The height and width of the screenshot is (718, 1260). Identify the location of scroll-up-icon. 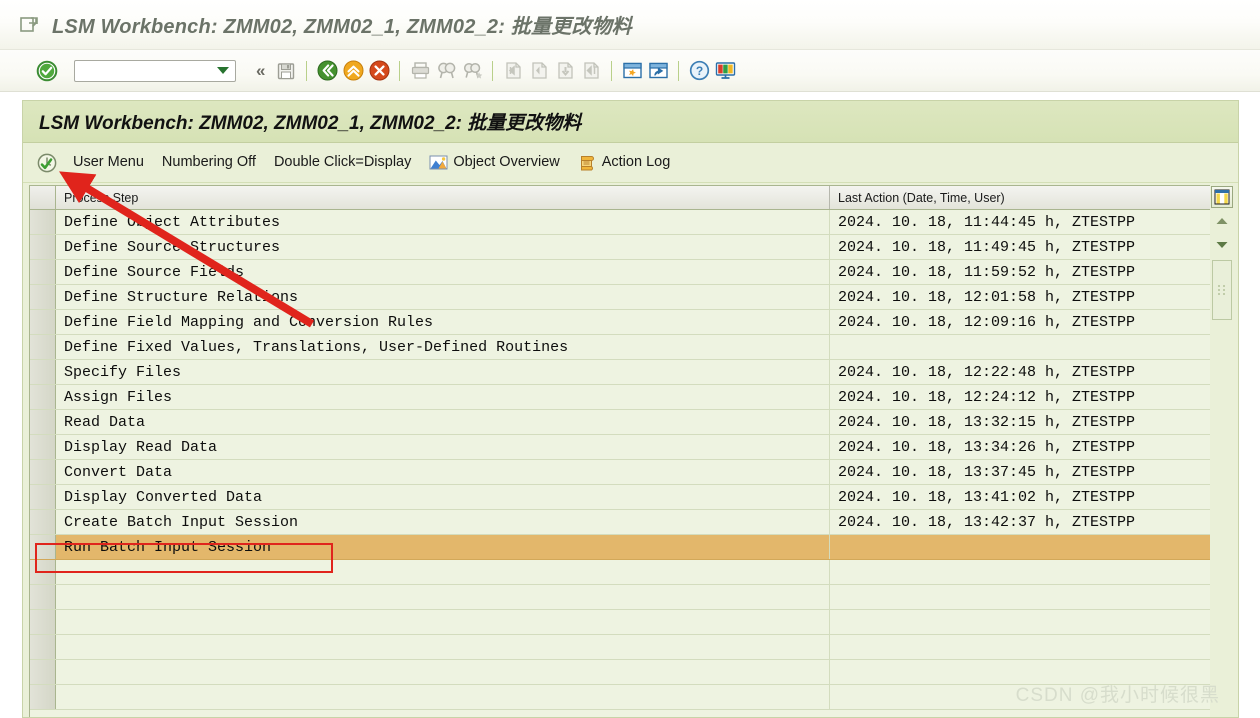
(1222, 221).